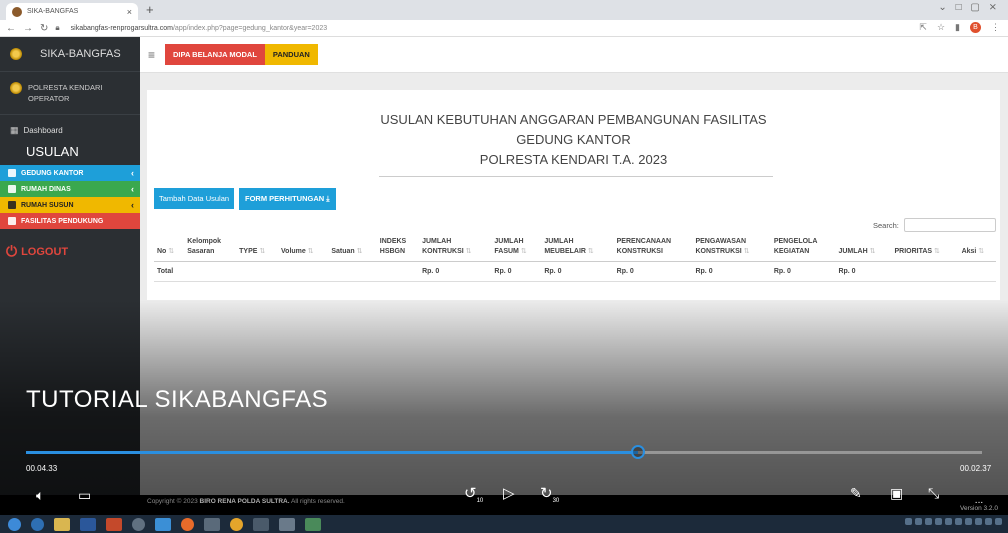 The image size is (1008, 533). Describe the element at coordinates (70, 173) in the screenshot. I see `sidebar-item-gedung-kantor: GEDUNG KANTOR ‹` at that location.